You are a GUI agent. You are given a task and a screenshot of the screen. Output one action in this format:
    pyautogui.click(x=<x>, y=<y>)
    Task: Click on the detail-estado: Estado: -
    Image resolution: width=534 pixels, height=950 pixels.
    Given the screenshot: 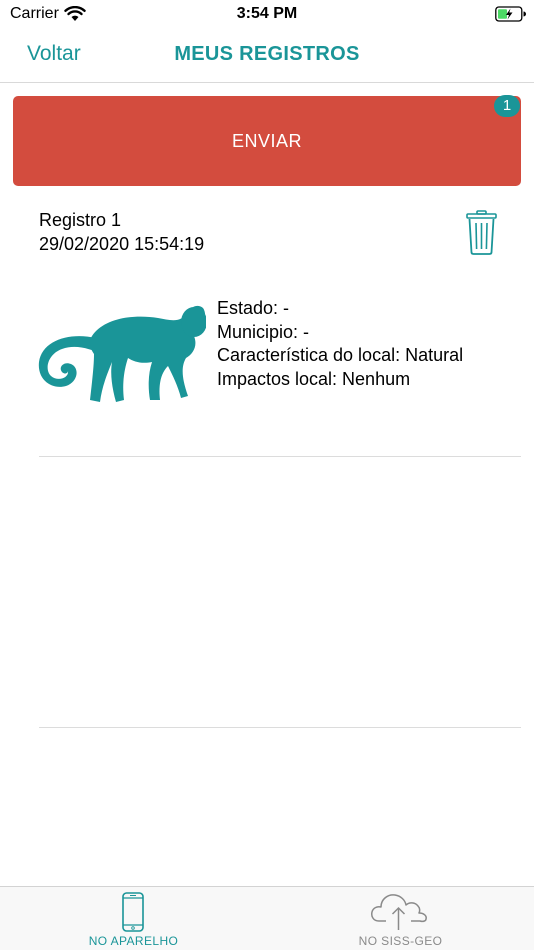 What is the action you would take?
    pyautogui.click(x=253, y=308)
    